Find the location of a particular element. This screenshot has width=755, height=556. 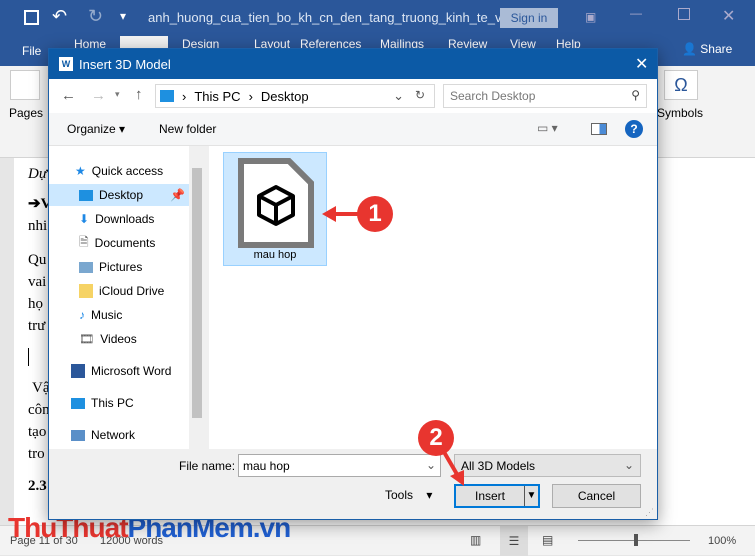

pages-button: Pages is located at coordinates (26, 113).